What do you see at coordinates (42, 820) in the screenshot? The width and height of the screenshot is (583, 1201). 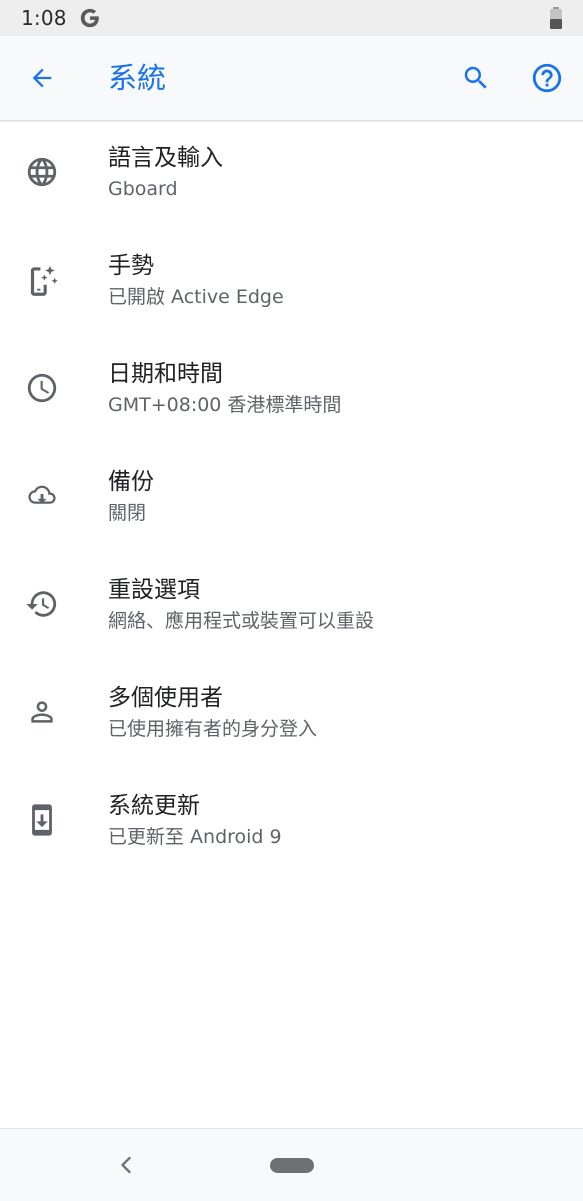 I see `system-update-icon` at bounding box center [42, 820].